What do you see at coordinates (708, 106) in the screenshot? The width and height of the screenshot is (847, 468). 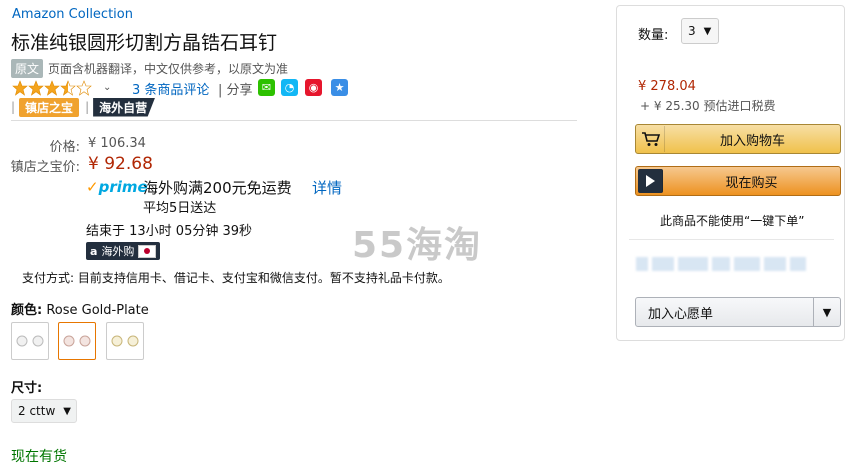 I see `import-tax: + ¥ 25.30 预估进口税费` at bounding box center [708, 106].